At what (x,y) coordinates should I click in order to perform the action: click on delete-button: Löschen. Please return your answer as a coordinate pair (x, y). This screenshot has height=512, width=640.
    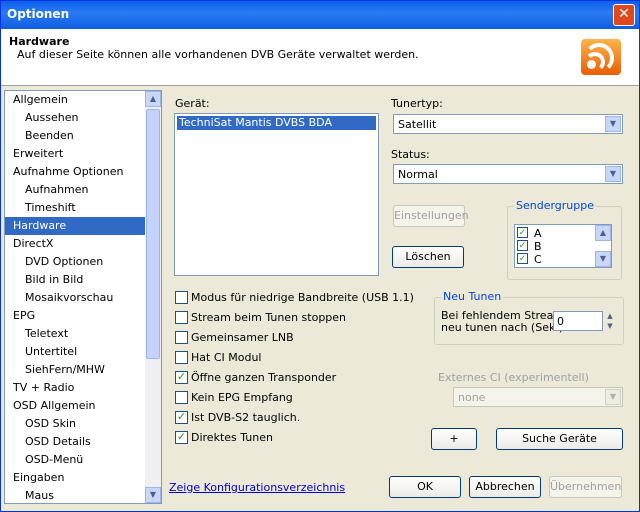
    Looking at the image, I should click on (428, 257).